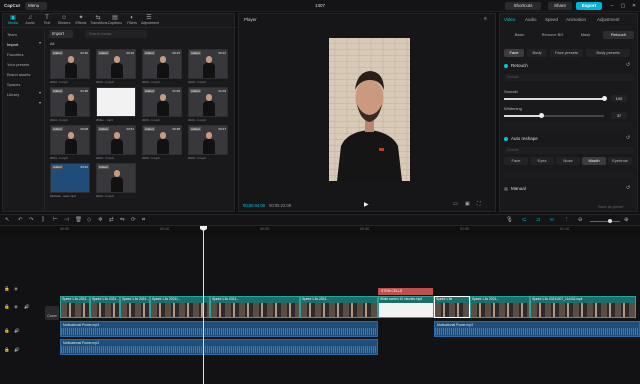 This screenshot has width=640, height=384. Describe the element at coordinates (585, 35) in the screenshot. I see `subtab-mask: Mask` at that location.